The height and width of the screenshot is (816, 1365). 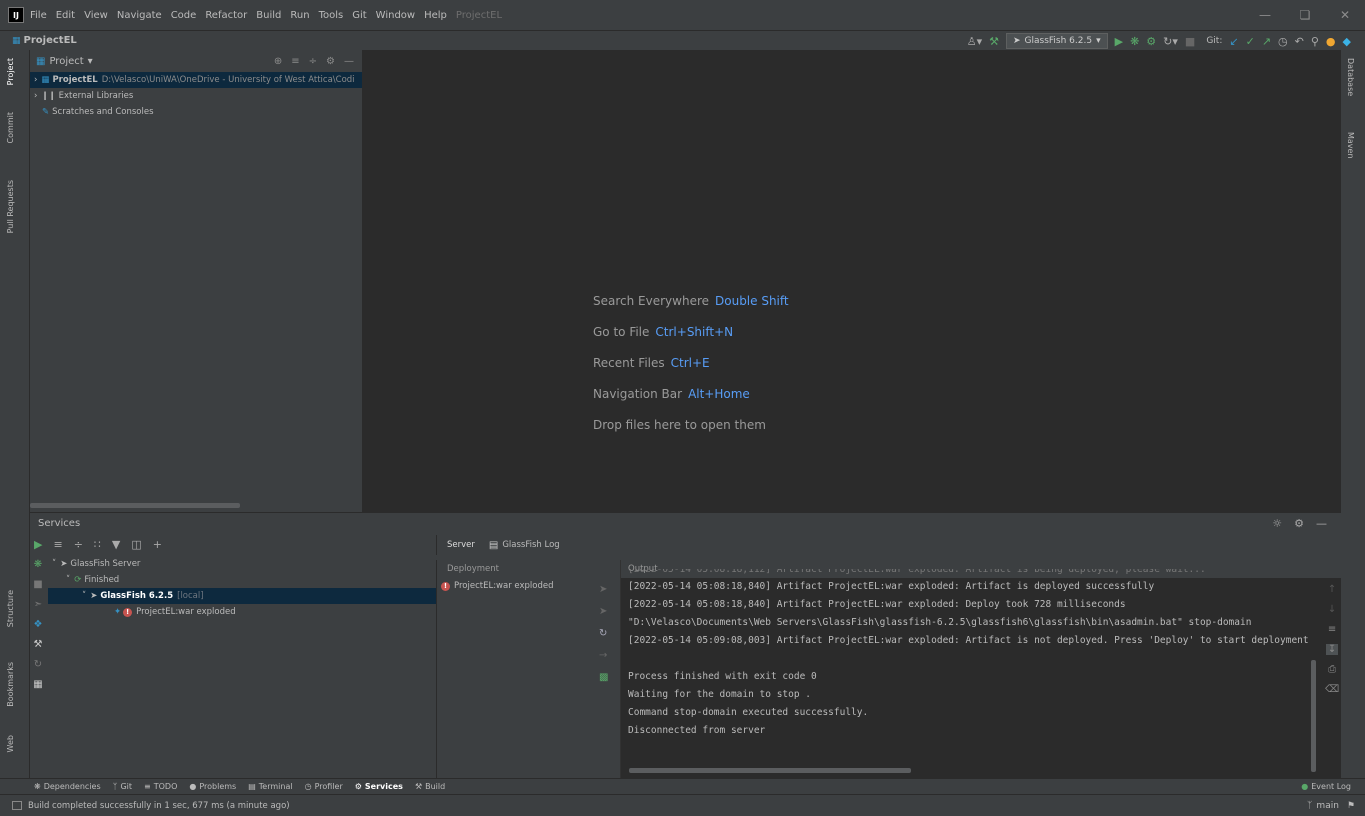 I want to click on toggle-tool-windows-icon, so click(x=17, y=805).